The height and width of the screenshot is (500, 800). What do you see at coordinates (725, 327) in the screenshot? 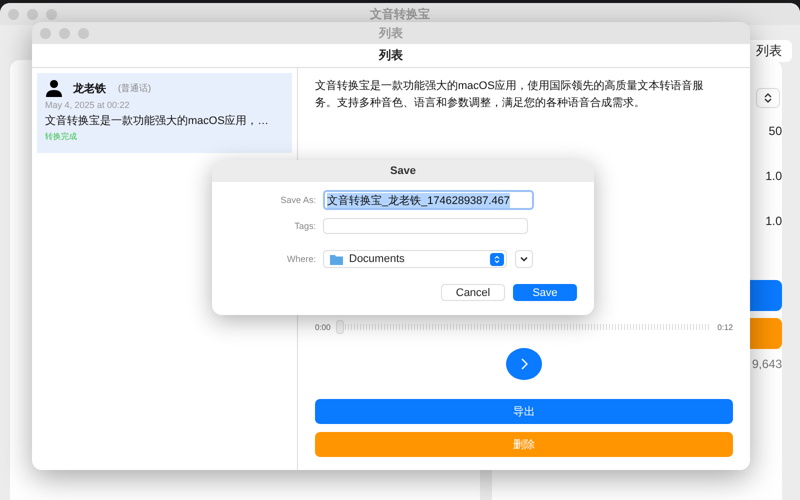
I see `duration-time: 0:12` at bounding box center [725, 327].